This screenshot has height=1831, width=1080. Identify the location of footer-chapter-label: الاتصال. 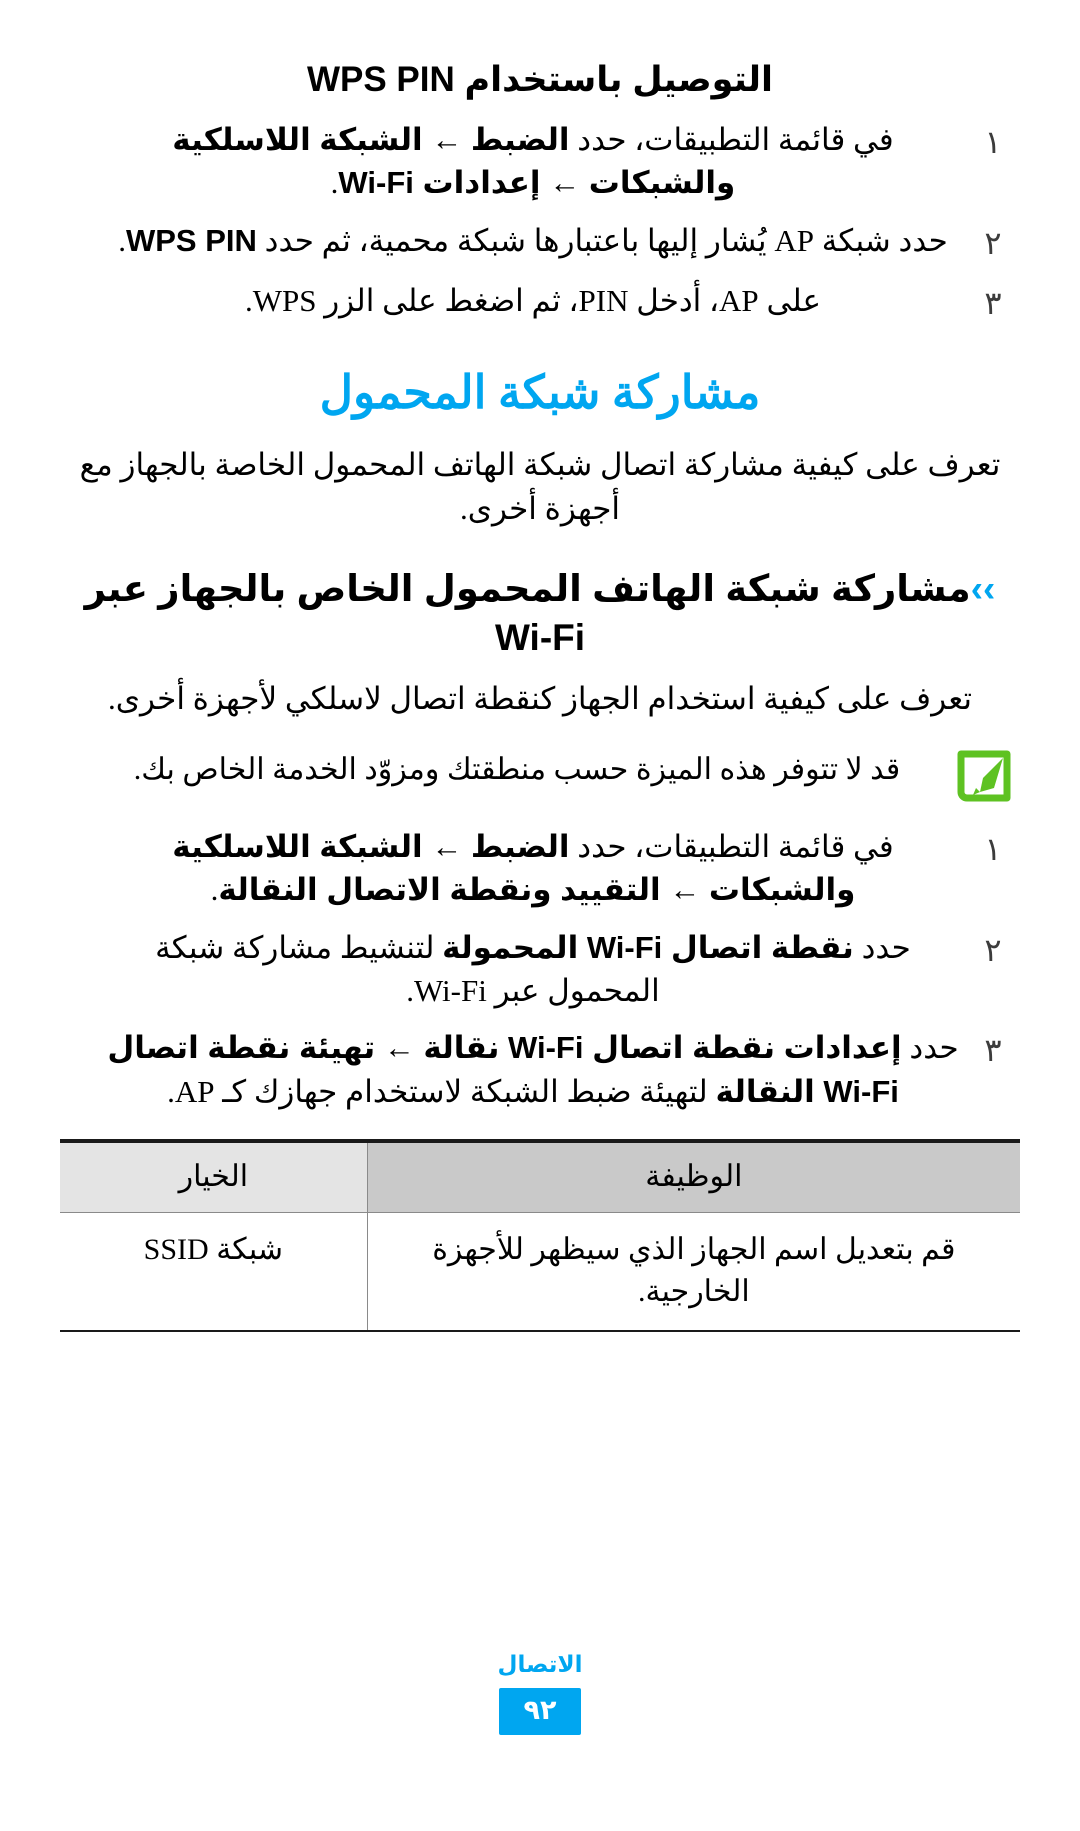
(540, 1664).